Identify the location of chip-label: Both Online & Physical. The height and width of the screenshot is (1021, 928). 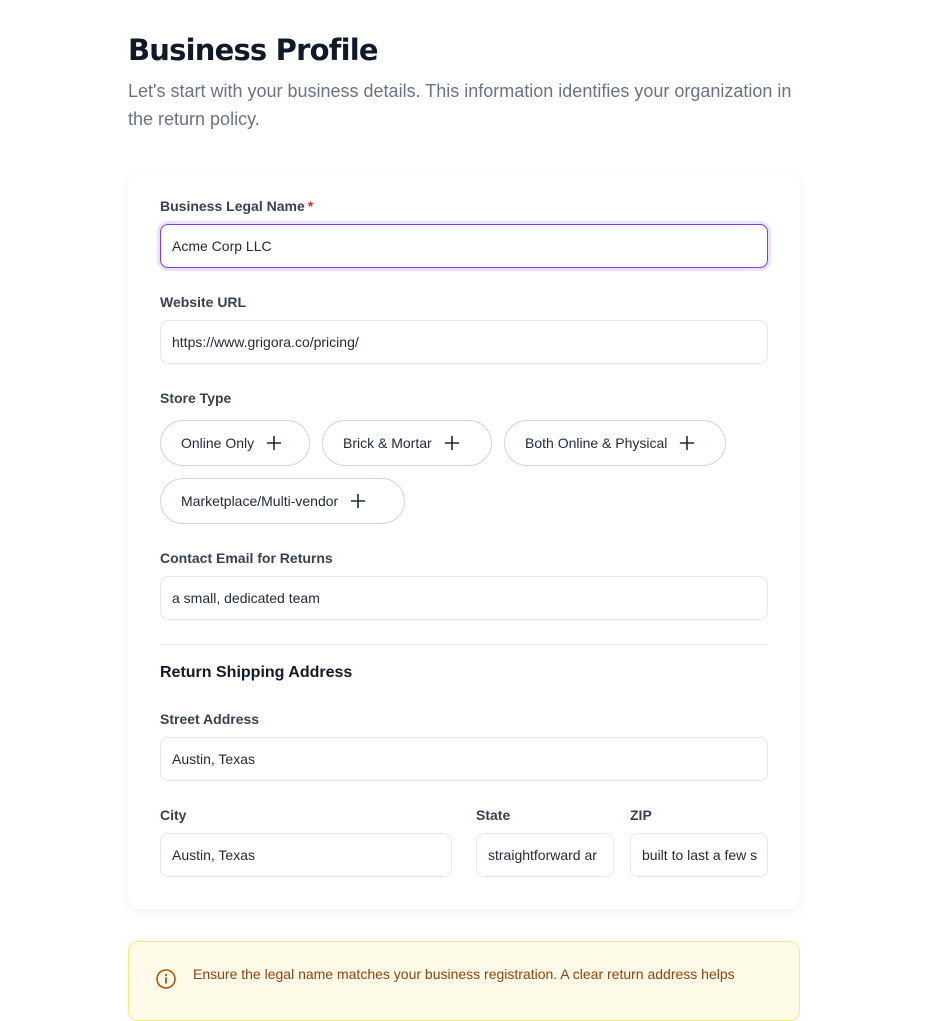
(596, 443).